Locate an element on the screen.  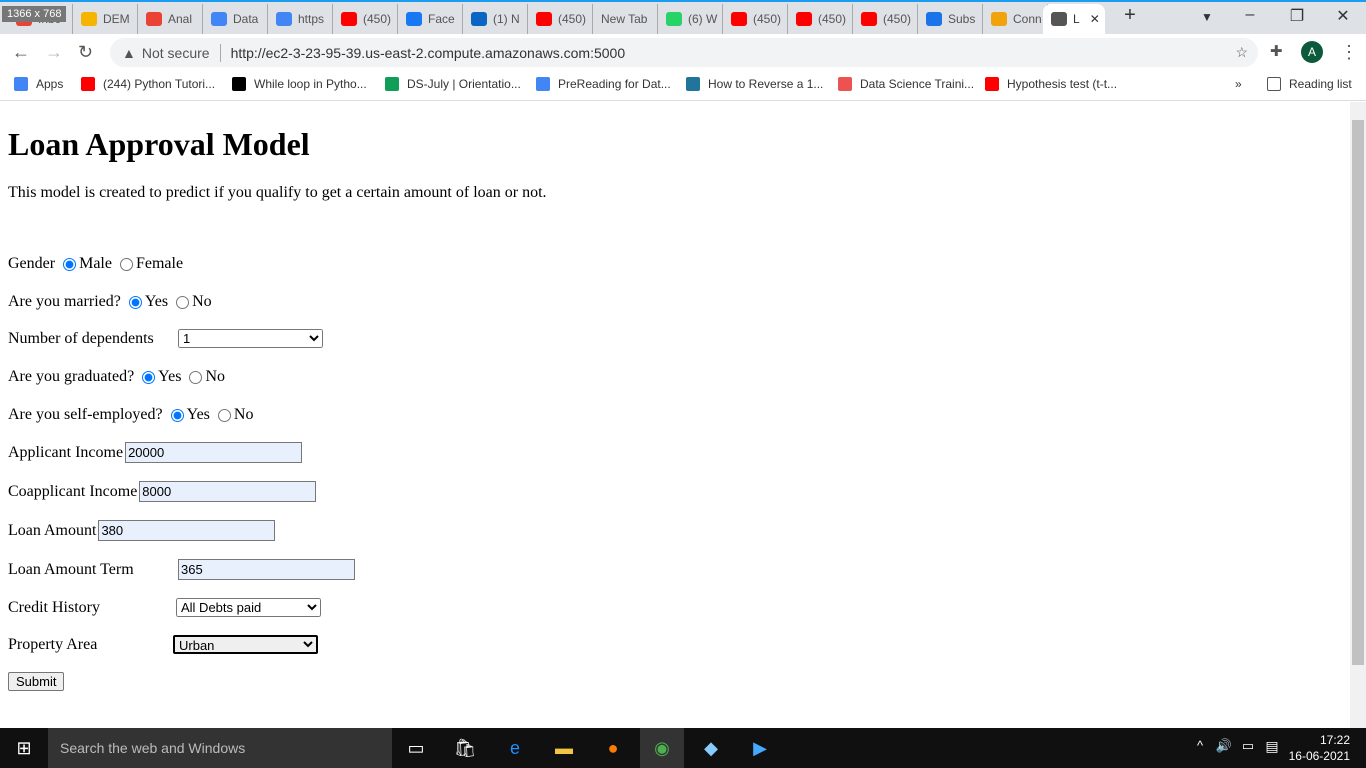
volume-icon: 🔊 is located at coordinates (1224, 748).